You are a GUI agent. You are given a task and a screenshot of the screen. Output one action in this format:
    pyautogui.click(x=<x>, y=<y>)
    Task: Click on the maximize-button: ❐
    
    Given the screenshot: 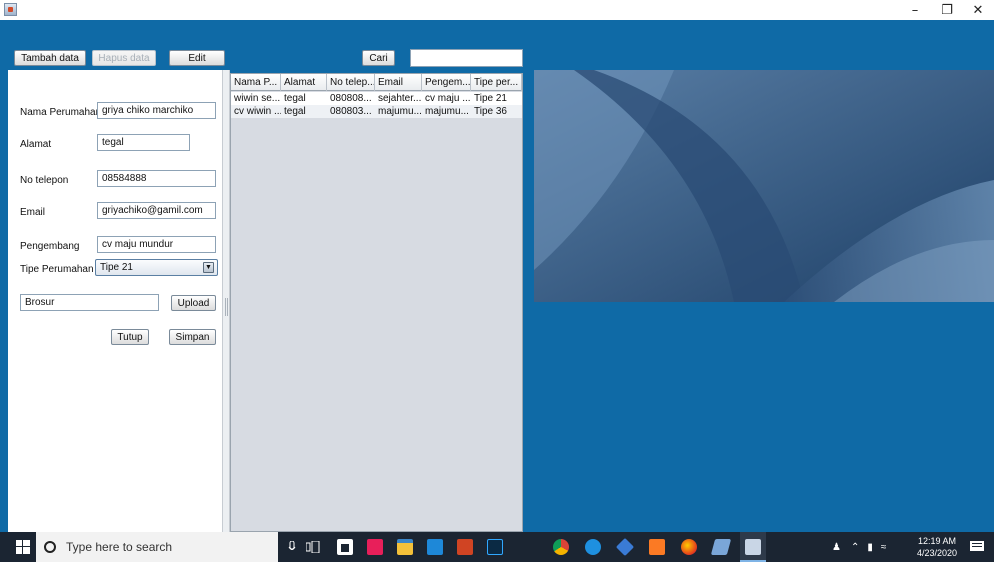 What is the action you would take?
    pyautogui.click(x=947, y=10)
    